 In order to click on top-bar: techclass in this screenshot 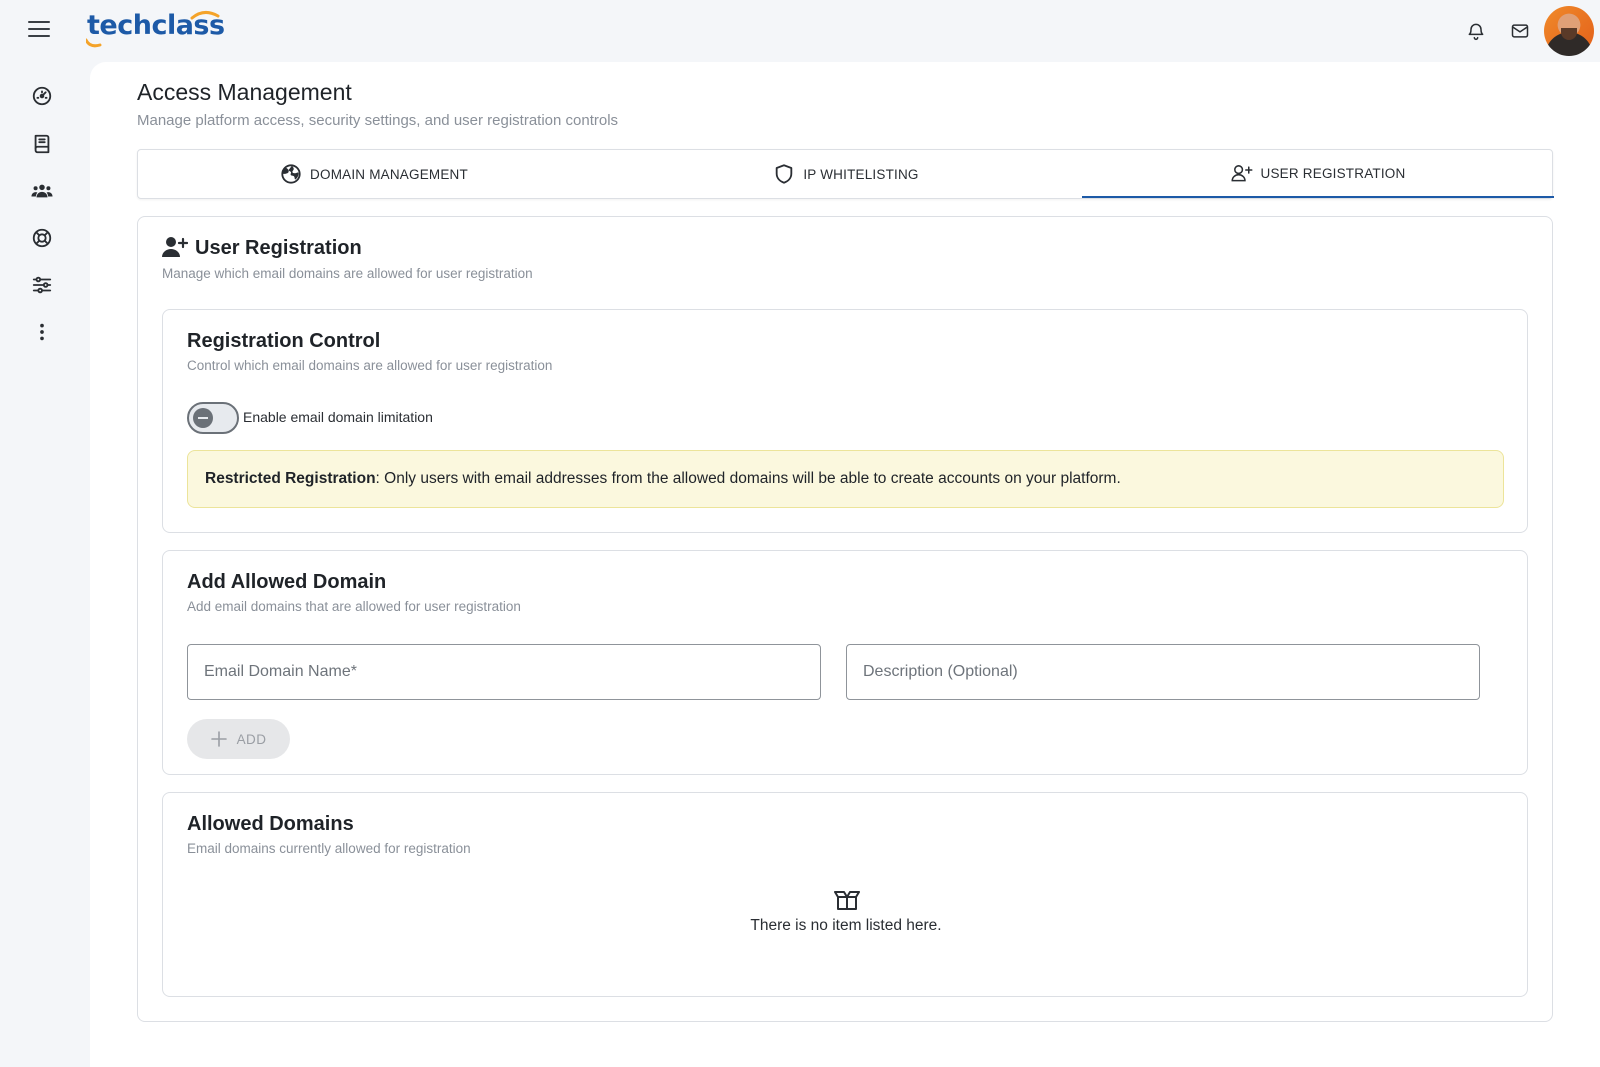, I will do `click(800, 31)`.